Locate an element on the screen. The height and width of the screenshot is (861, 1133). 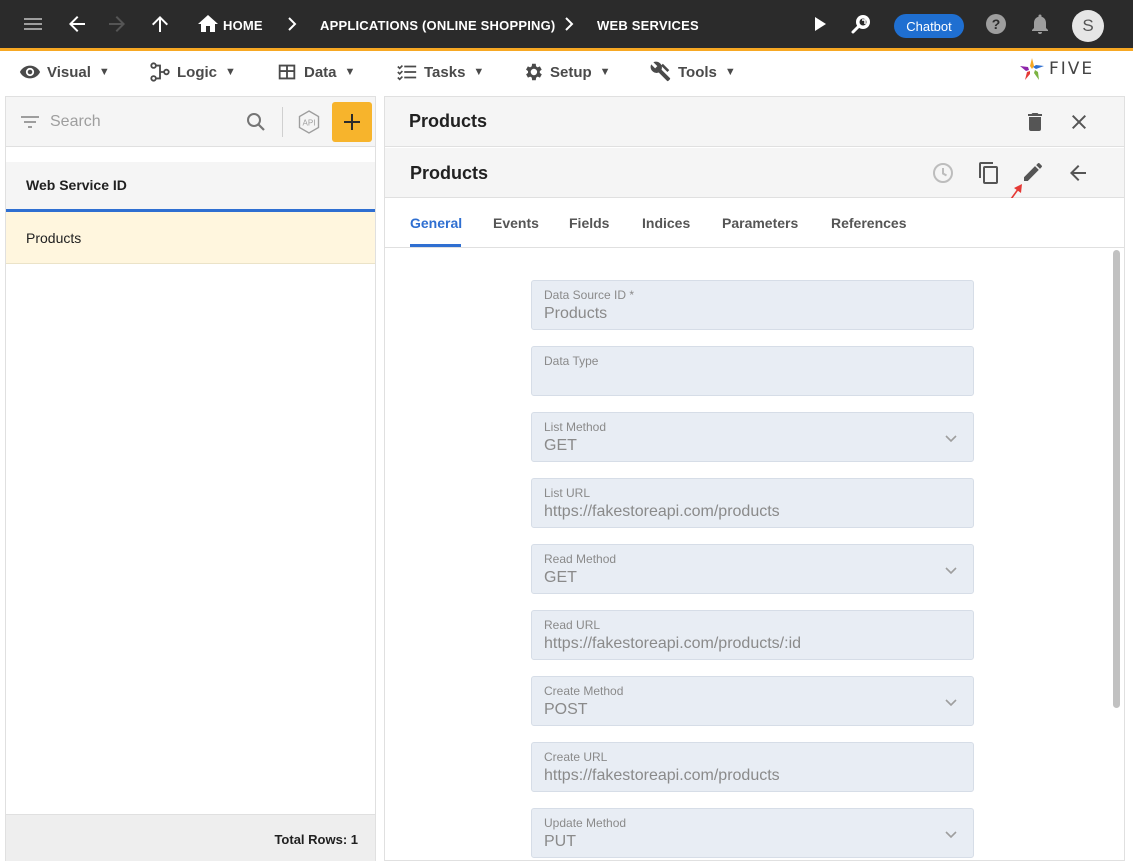
data-type-field: Data Type is located at coordinates (752, 371).